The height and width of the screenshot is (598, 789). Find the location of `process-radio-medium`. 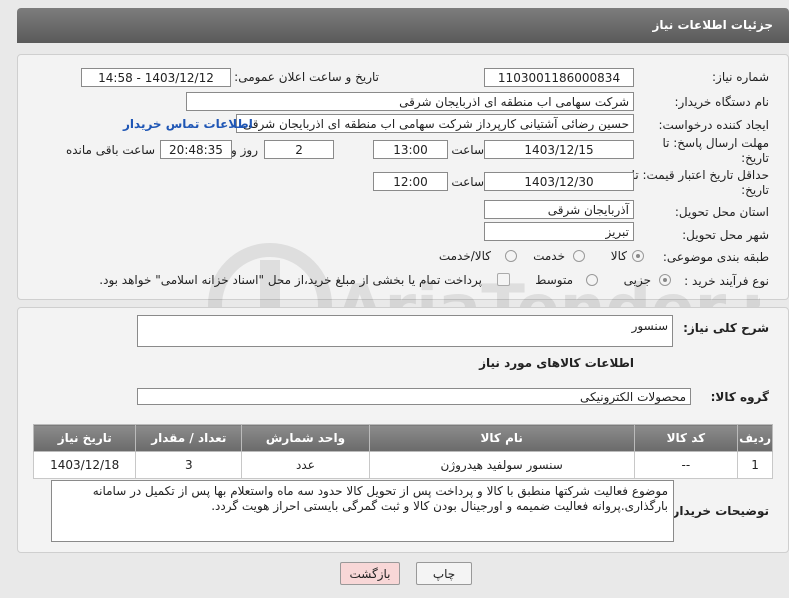

process-radio-medium is located at coordinates (592, 280).